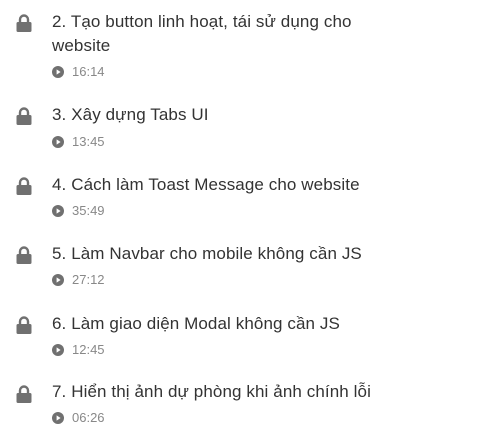  Describe the element at coordinates (88, 210) in the screenshot. I see `lesson-duration: 35:49` at that location.